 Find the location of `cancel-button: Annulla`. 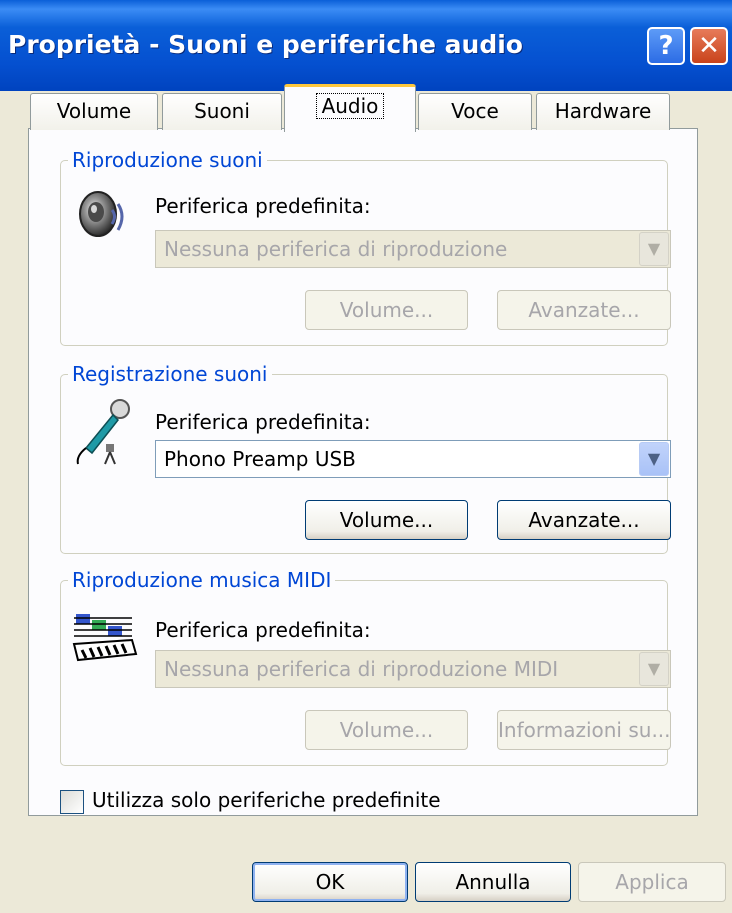

cancel-button: Annulla is located at coordinates (493, 882).